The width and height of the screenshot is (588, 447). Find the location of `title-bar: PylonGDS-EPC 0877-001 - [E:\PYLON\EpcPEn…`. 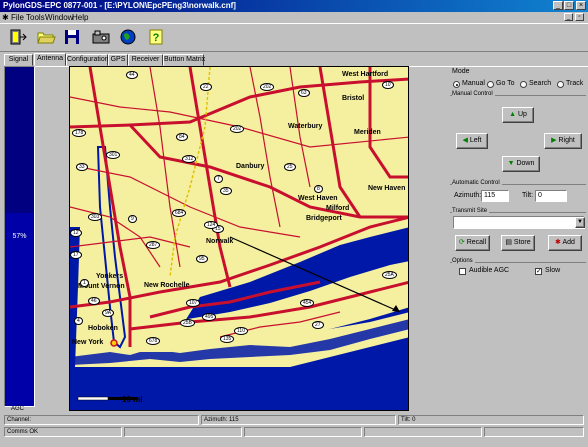

title-bar: PylonGDS-EPC 0877-001 - [E:\PYLON\EpcPEn… is located at coordinates (294, 6).